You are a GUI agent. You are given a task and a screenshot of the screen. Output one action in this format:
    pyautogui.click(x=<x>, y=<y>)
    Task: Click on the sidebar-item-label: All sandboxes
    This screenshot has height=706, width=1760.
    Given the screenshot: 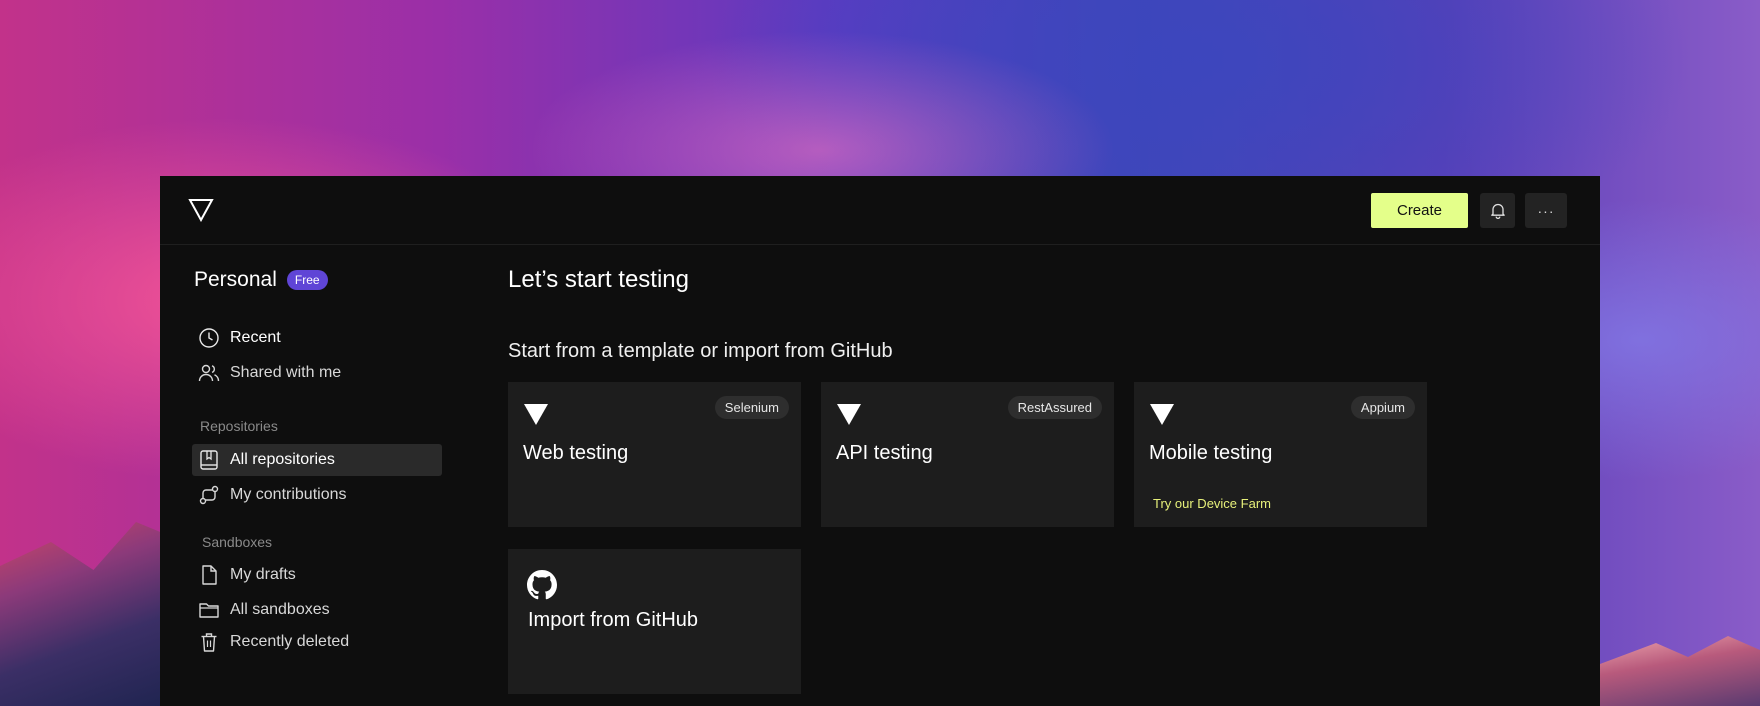 What is the action you would take?
    pyautogui.click(x=280, y=609)
    